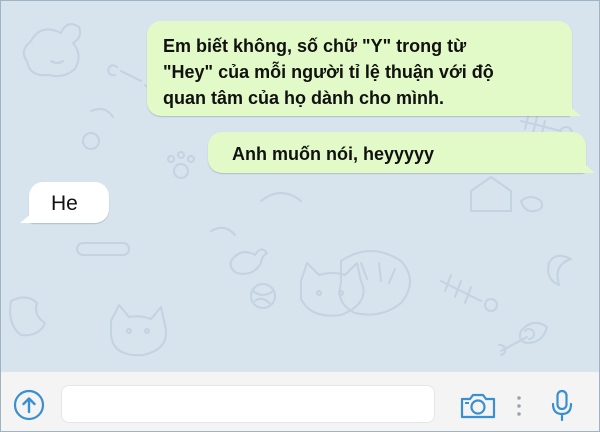 The width and height of the screenshot is (600, 432). I want to click on camera-icon, so click(478, 406).